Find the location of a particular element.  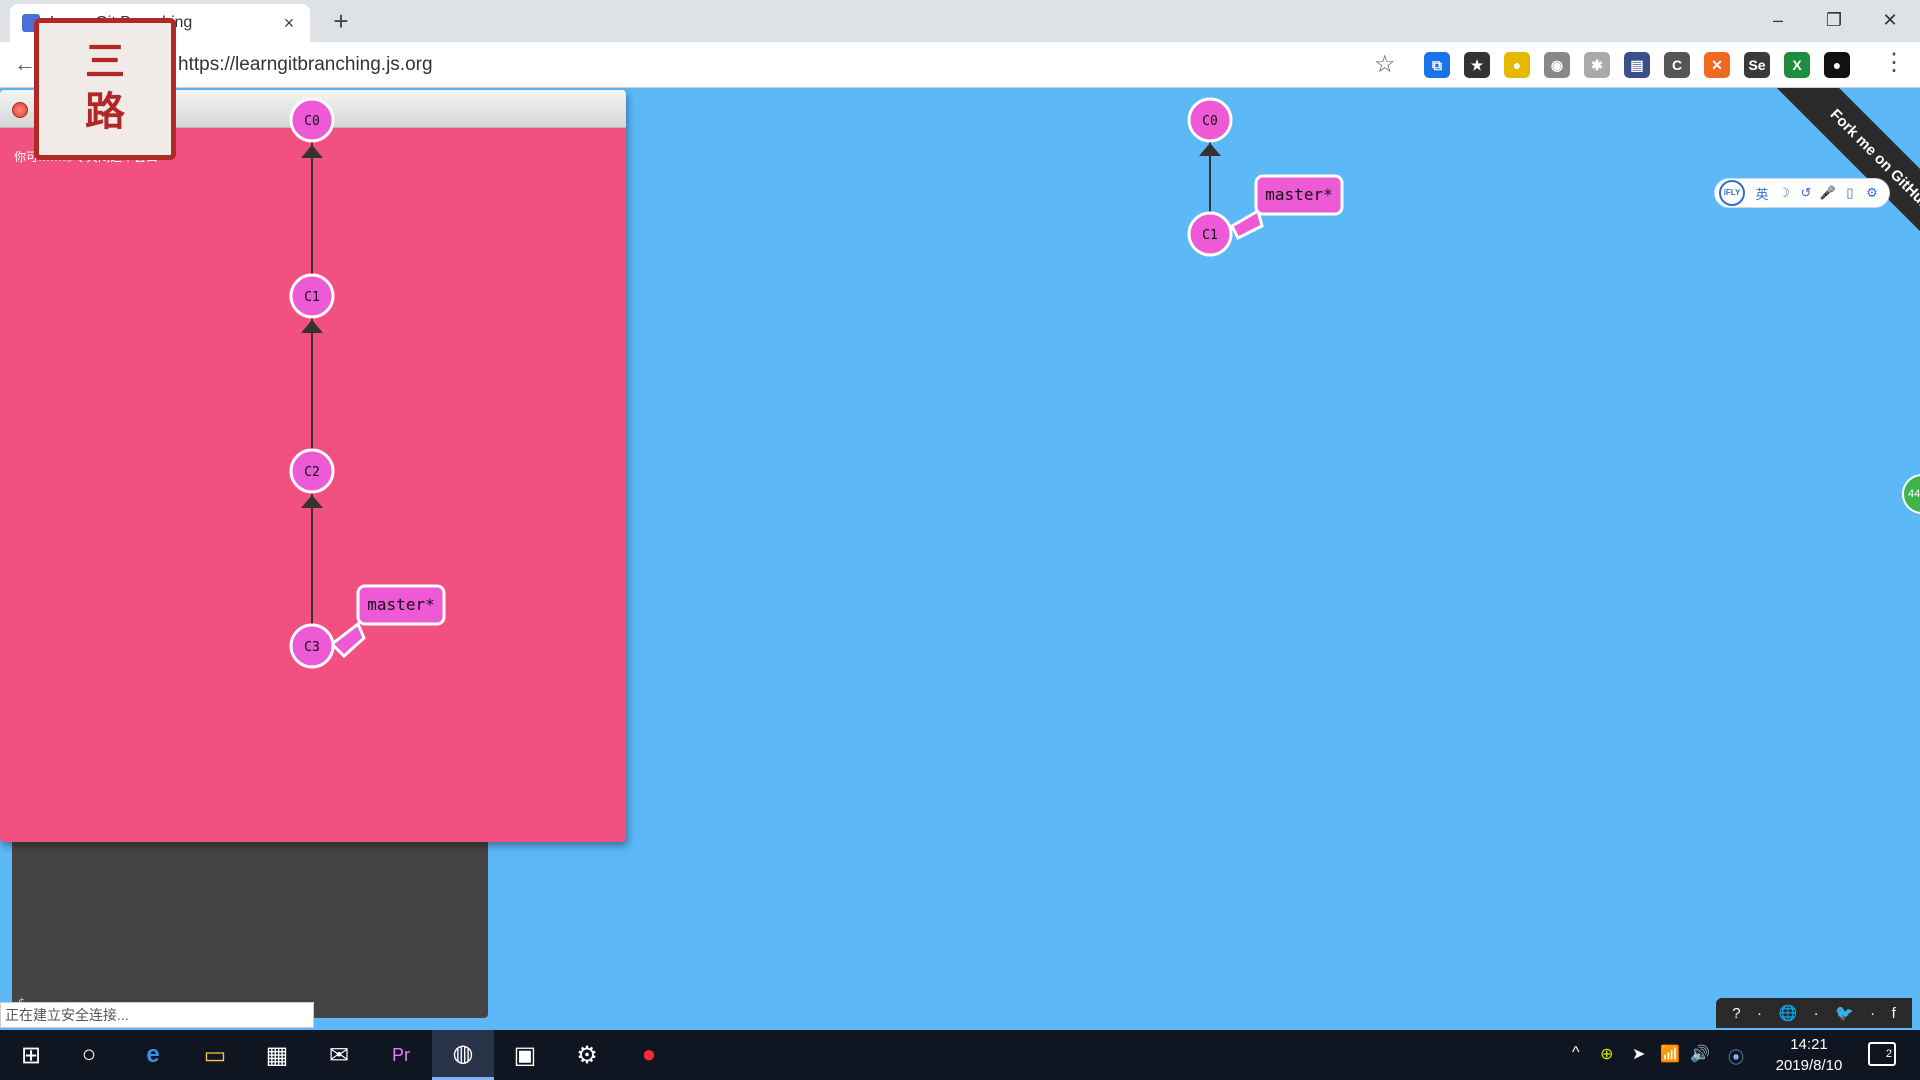

ifly-logo-icon: iFLY is located at coordinates (1732, 193).